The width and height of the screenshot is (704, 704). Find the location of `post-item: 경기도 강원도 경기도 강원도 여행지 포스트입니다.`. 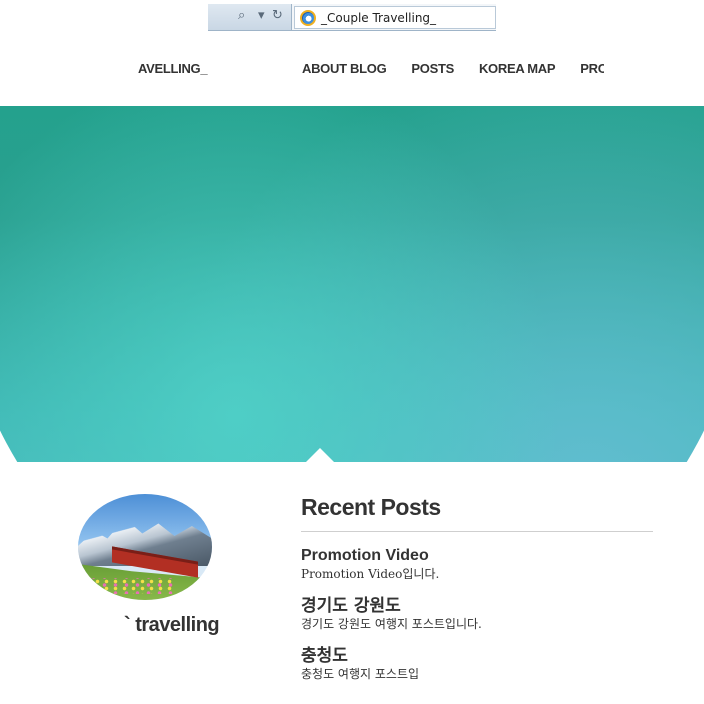

post-item: 경기도 강원도 경기도 강원도 여행지 포스트입니다. is located at coordinates (477, 614).